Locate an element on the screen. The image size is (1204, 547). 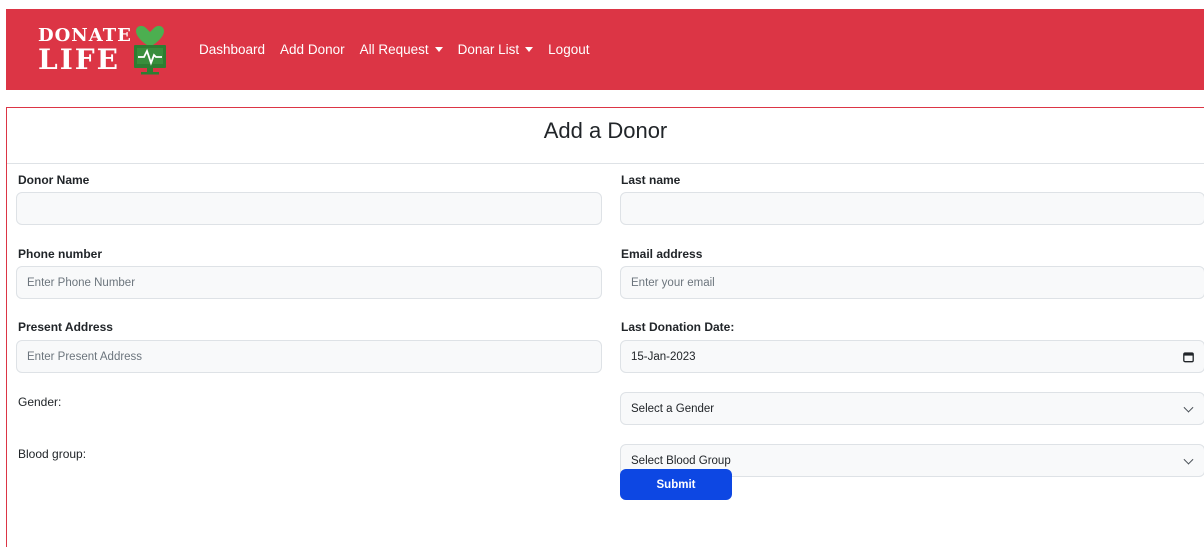
phone-input: Enter Phone Number is located at coordinates (309, 282).